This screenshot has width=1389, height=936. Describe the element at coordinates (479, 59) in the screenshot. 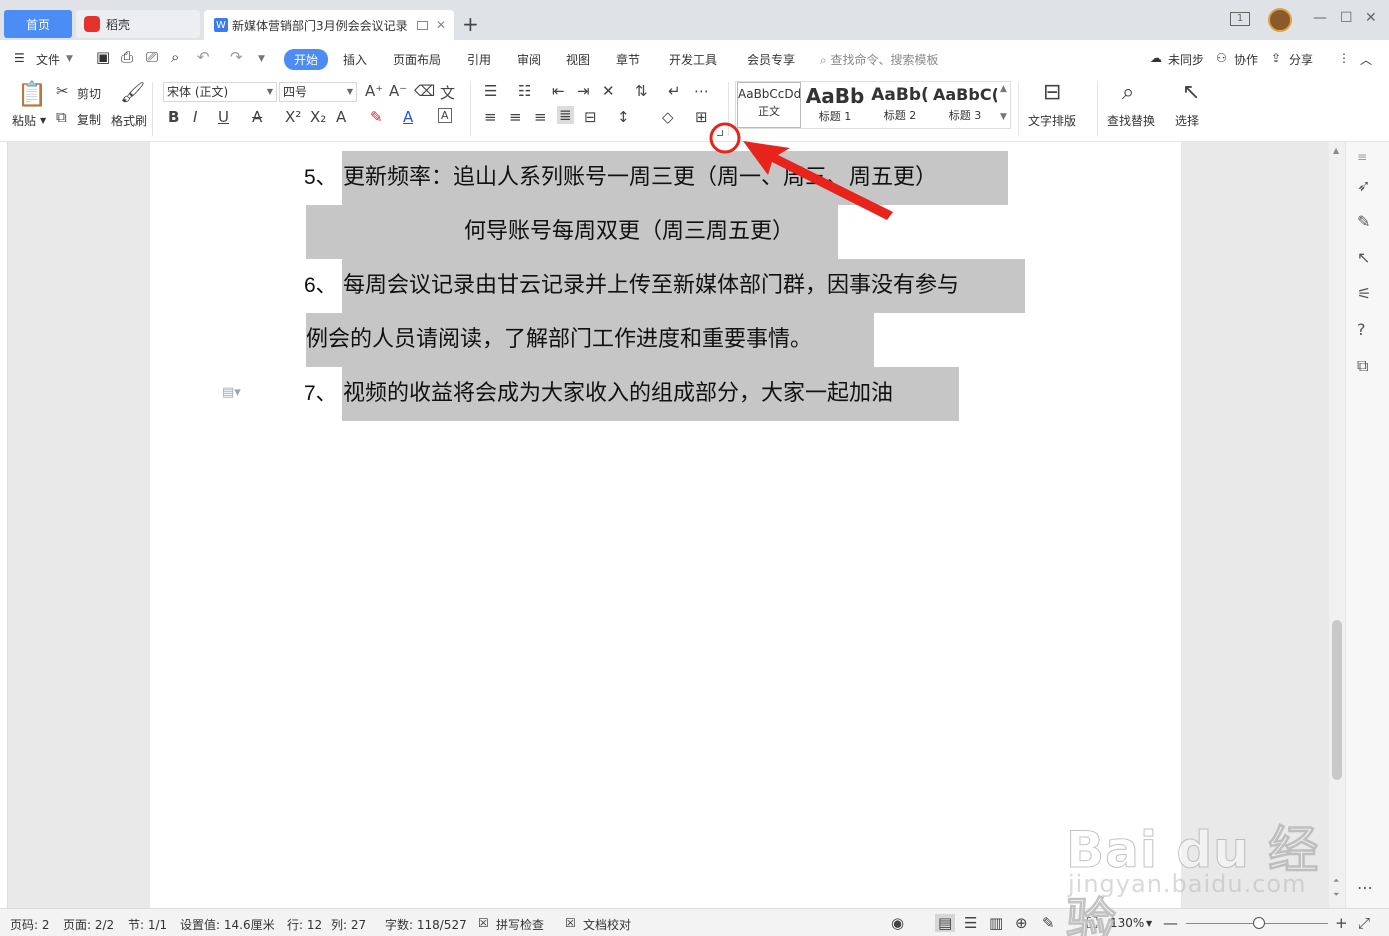

I see `tab-references: 引用` at that location.